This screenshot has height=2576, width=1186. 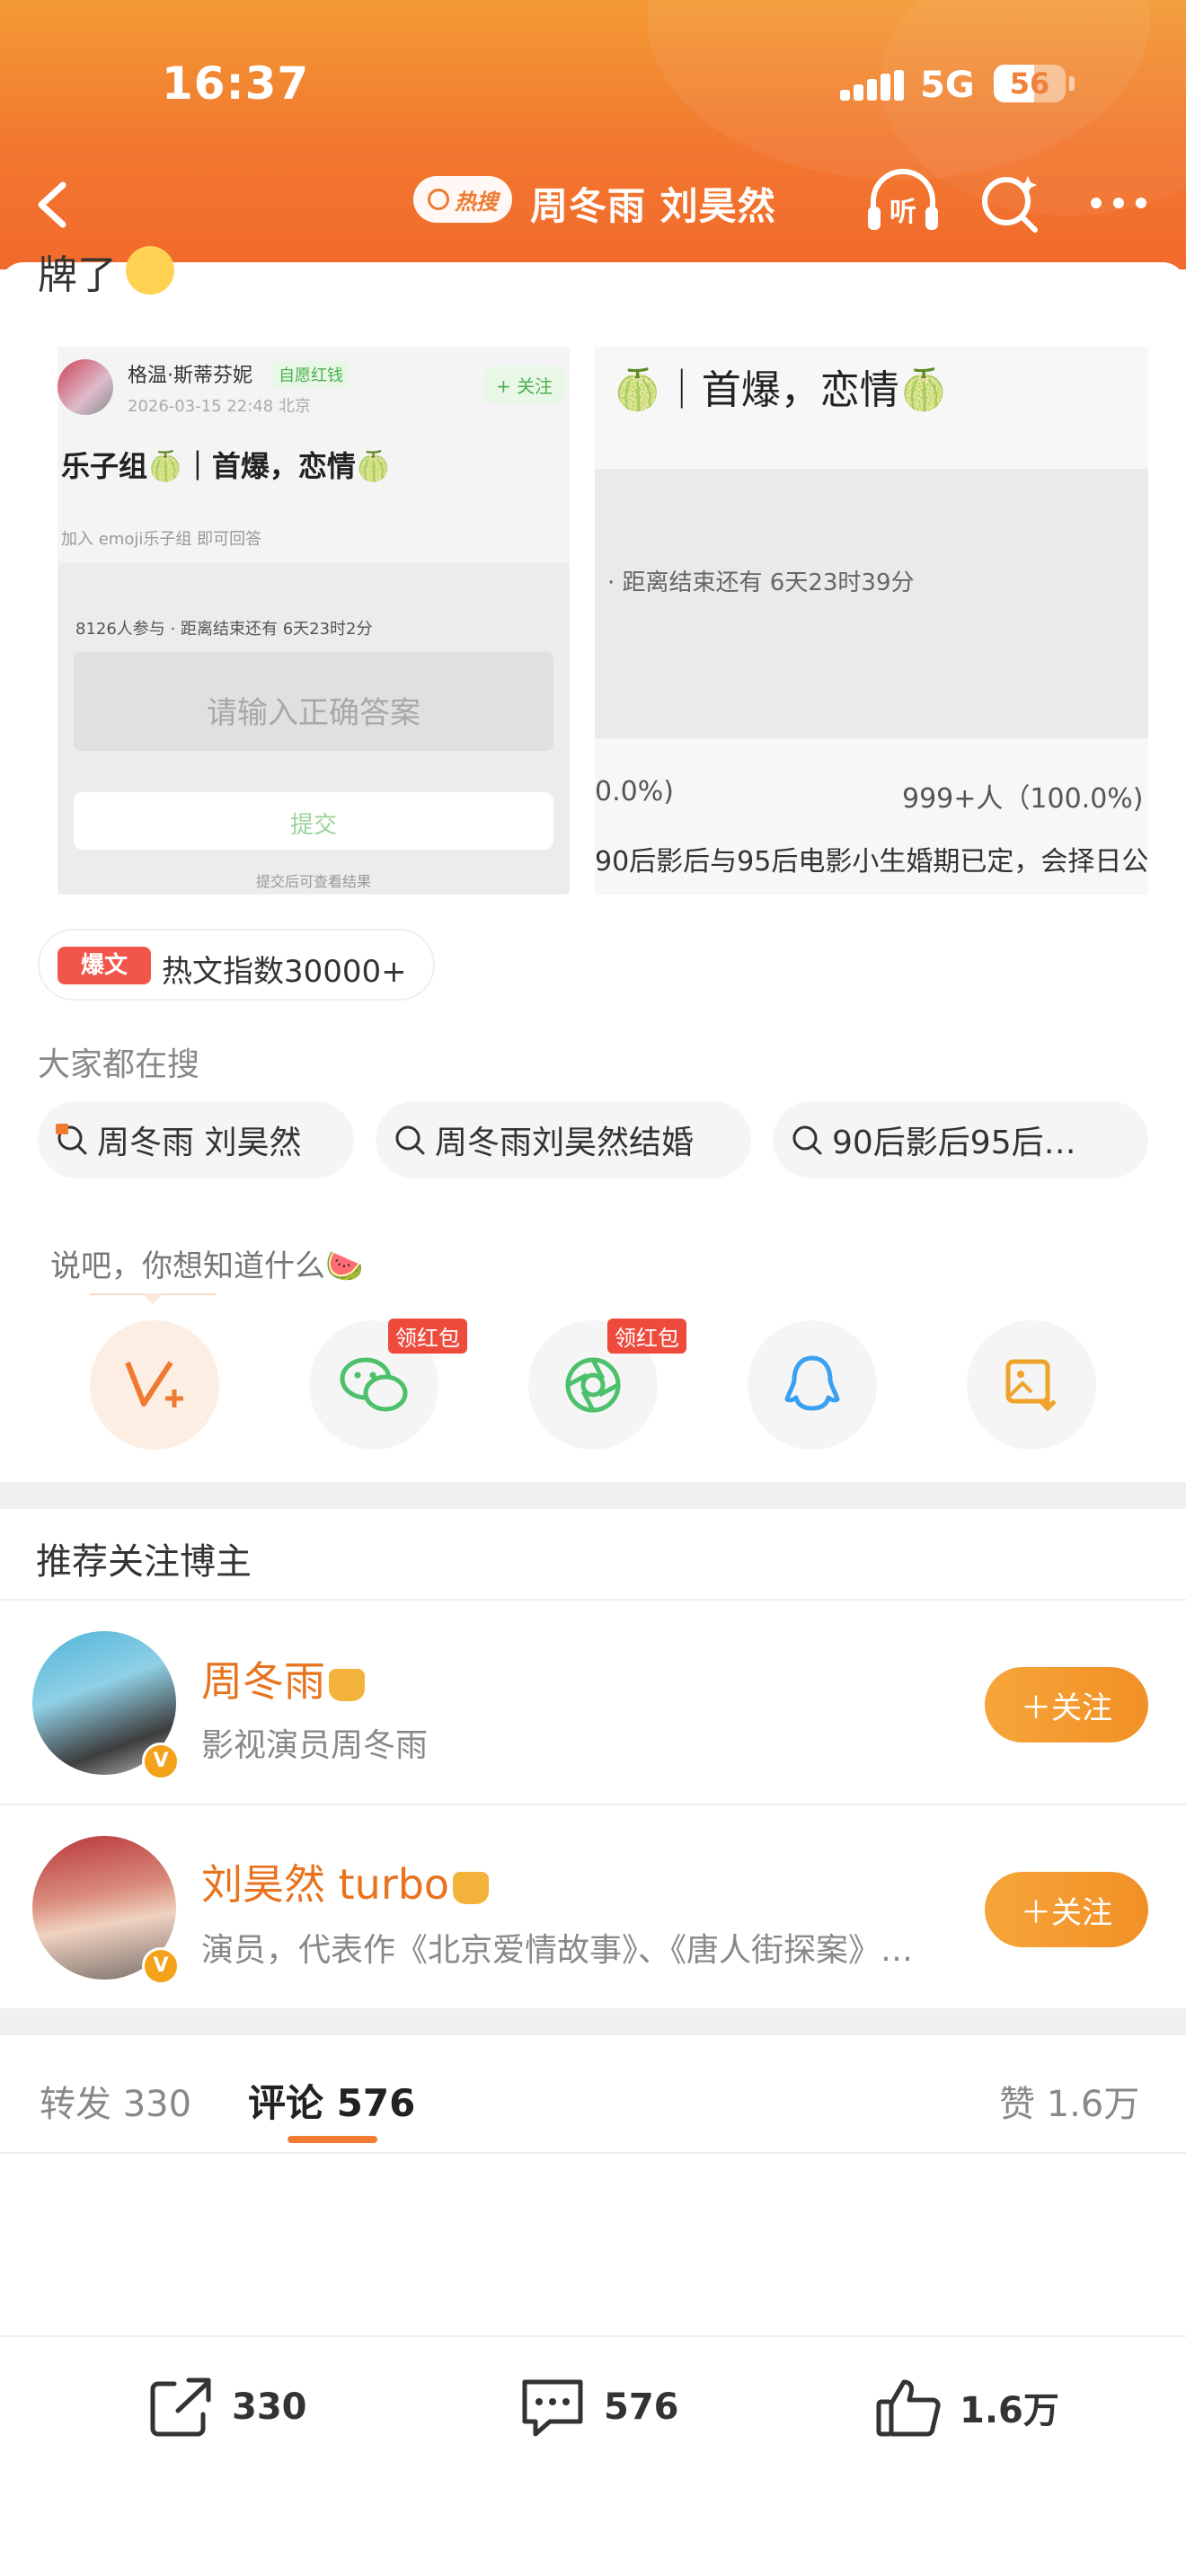 What do you see at coordinates (226, 466) in the screenshot?
I see `embedded-title: 乐子组🍈｜首爆，恋情🍈` at bounding box center [226, 466].